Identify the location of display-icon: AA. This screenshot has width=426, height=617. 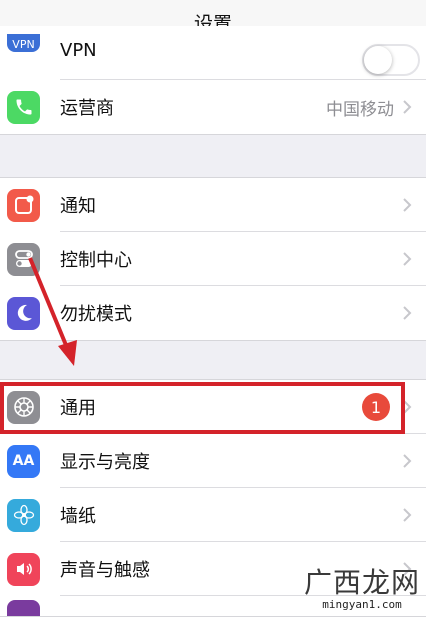
(23, 461).